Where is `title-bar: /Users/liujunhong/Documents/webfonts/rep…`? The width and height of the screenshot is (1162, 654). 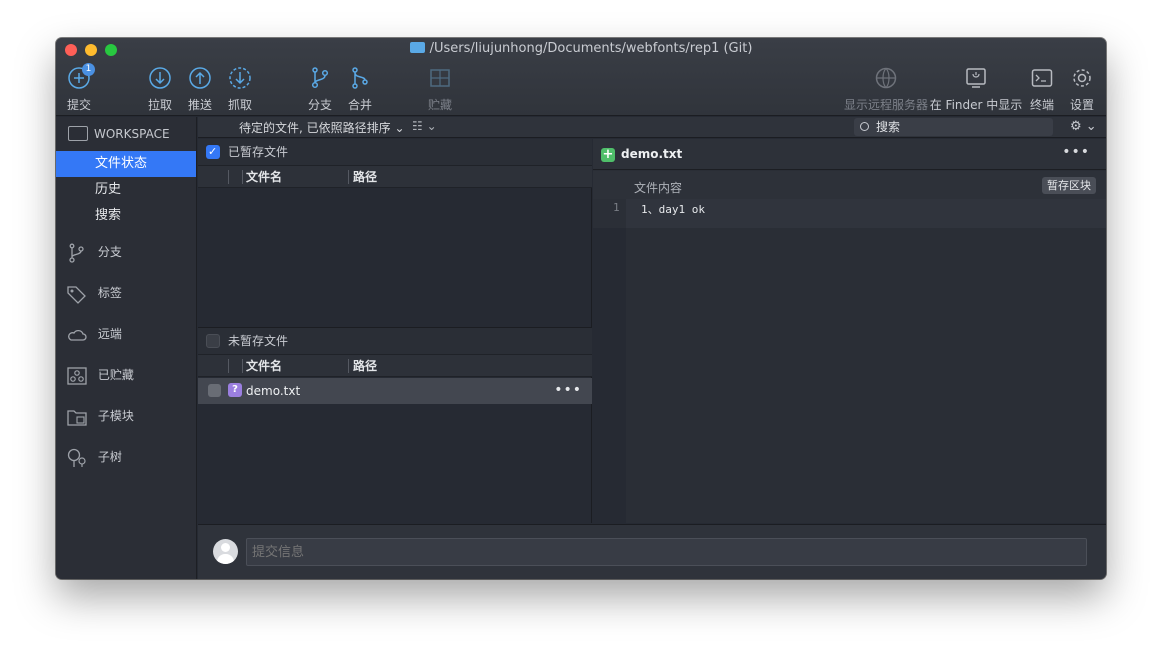
title-bar: /Users/liujunhong/Documents/webfonts/rep… is located at coordinates (581, 77).